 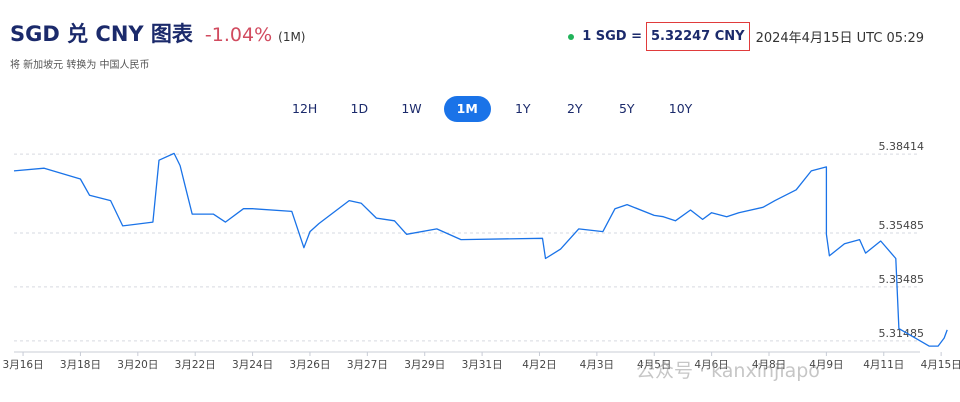 I want to click on x-tick-label: 4月11日, so click(x=883, y=365).